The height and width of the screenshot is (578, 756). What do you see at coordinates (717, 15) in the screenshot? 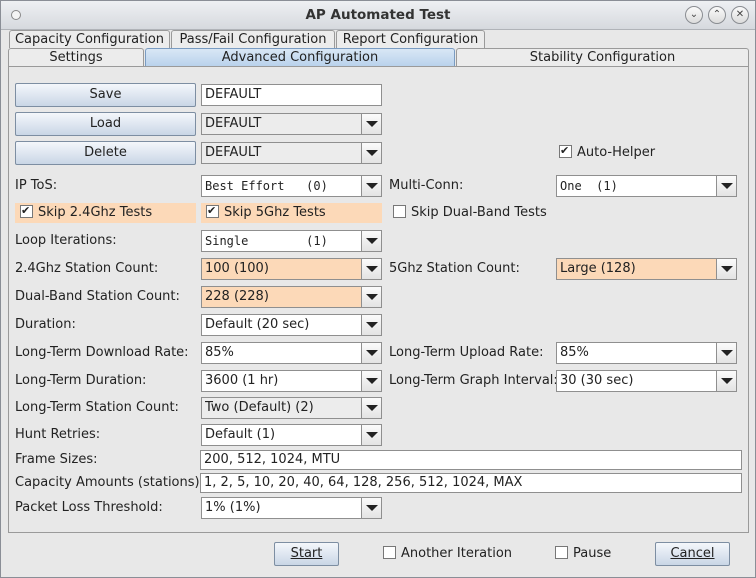
I see `maximize-icon: ⌃` at bounding box center [717, 15].